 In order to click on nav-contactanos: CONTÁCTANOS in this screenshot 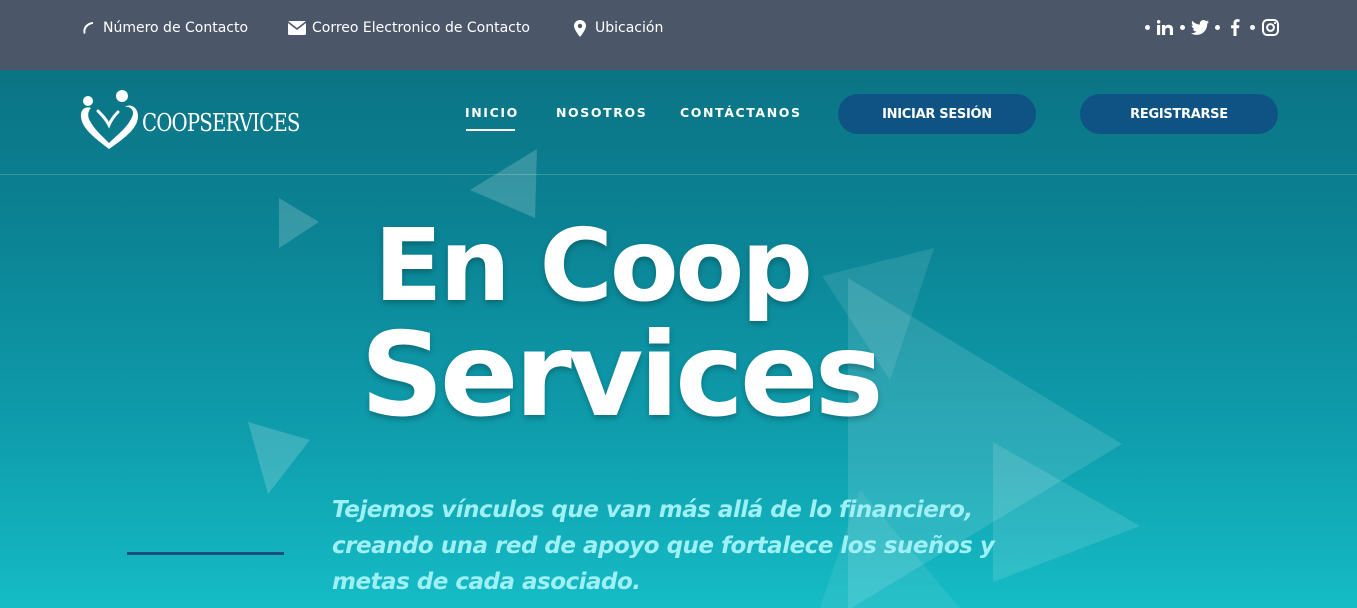, I will do `click(741, 112)`.